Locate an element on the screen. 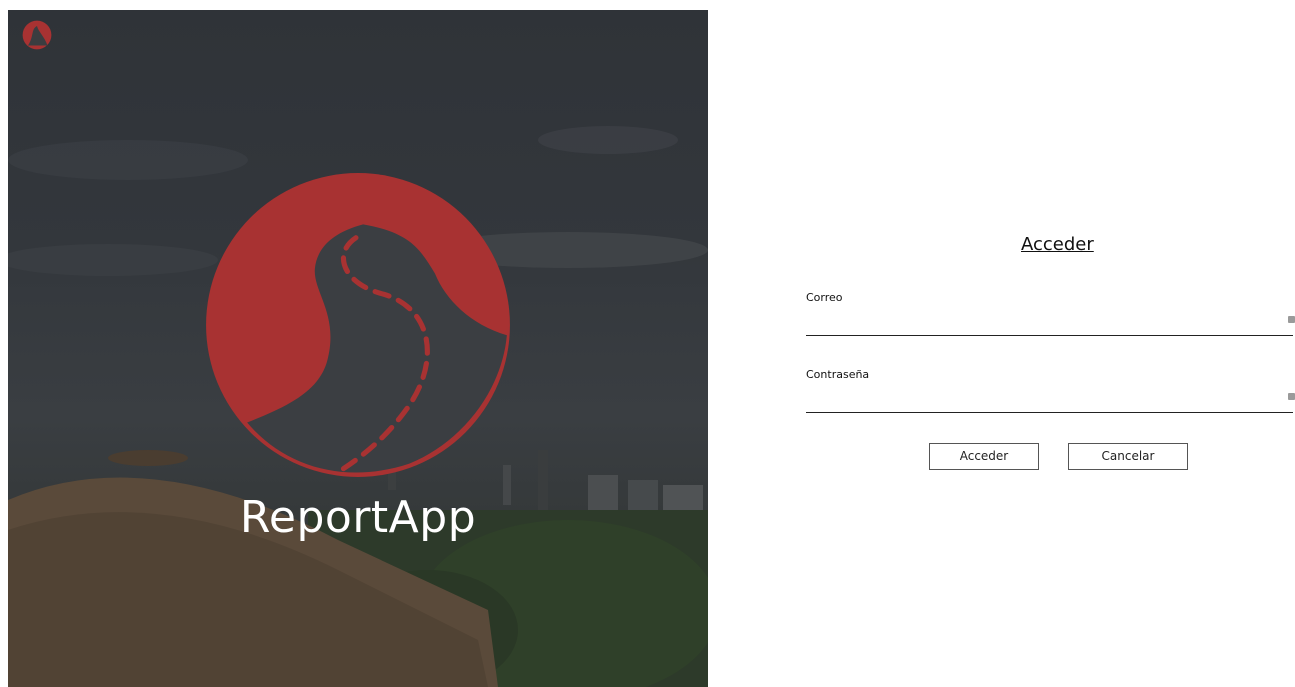 The image size is (1295, 687). email-label: Correo is located at coordinates (824, 297).